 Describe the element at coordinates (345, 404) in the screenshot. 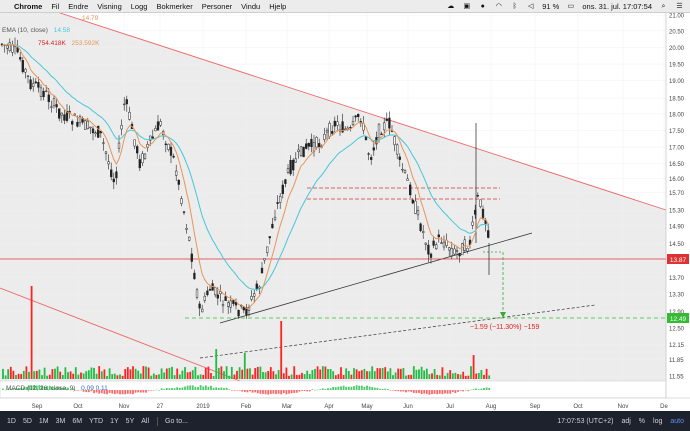

I see `time-axis` at that location.